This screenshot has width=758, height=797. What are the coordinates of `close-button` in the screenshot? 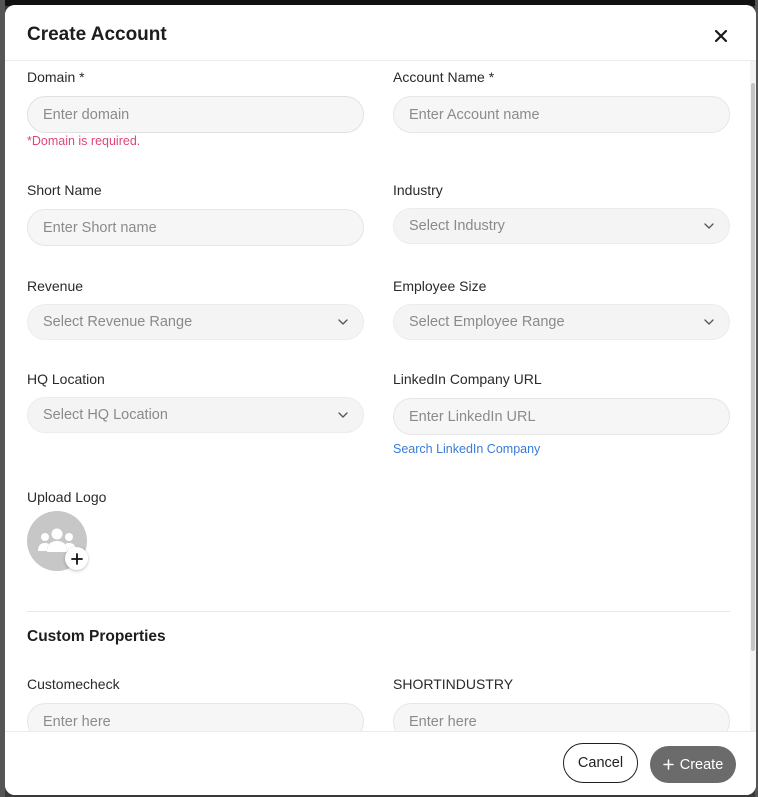 It's located at (721, 36).